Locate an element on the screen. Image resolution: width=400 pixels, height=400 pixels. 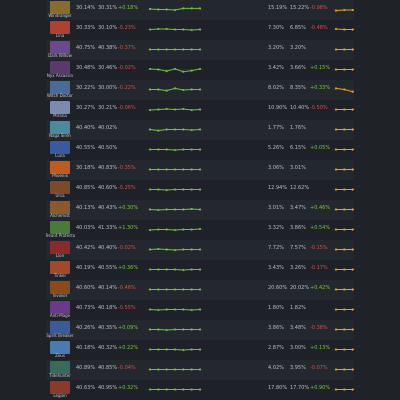
win-rate-prev: 30.48% is located at coordinates (86, 68).